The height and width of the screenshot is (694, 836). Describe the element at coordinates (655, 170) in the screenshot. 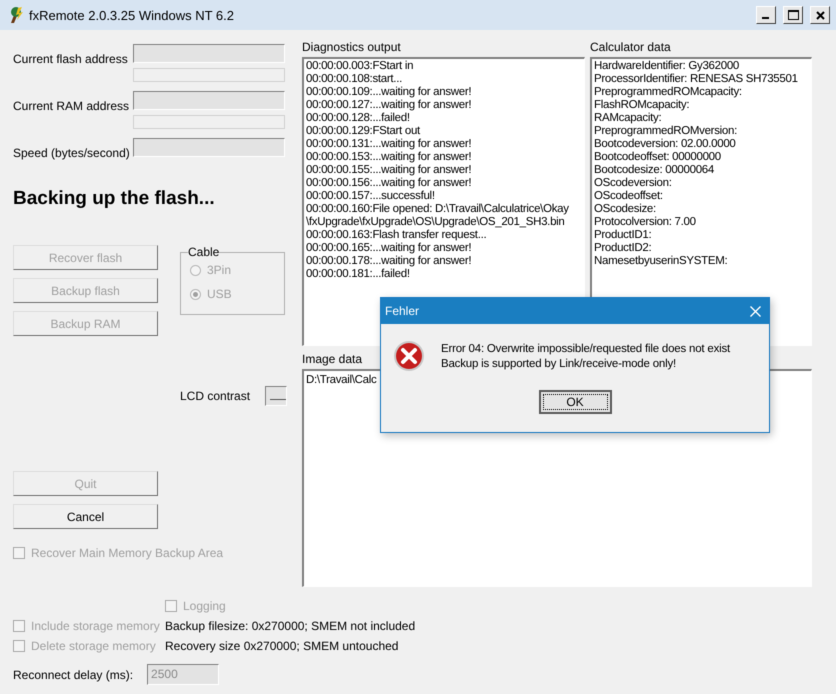

I see `info-line: Bootcodesize: 00000064` at that location.